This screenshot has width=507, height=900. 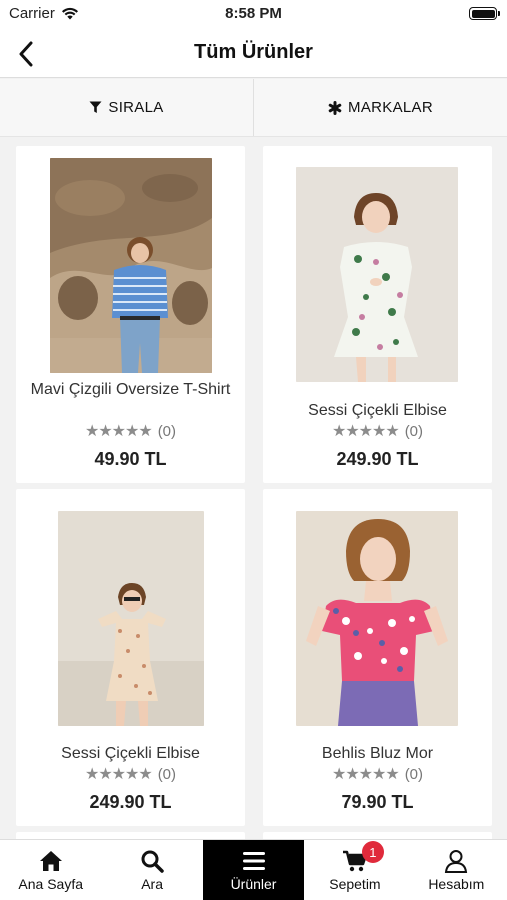 I want to click on clock: 8:58 PM, so click(x=253, y=13).